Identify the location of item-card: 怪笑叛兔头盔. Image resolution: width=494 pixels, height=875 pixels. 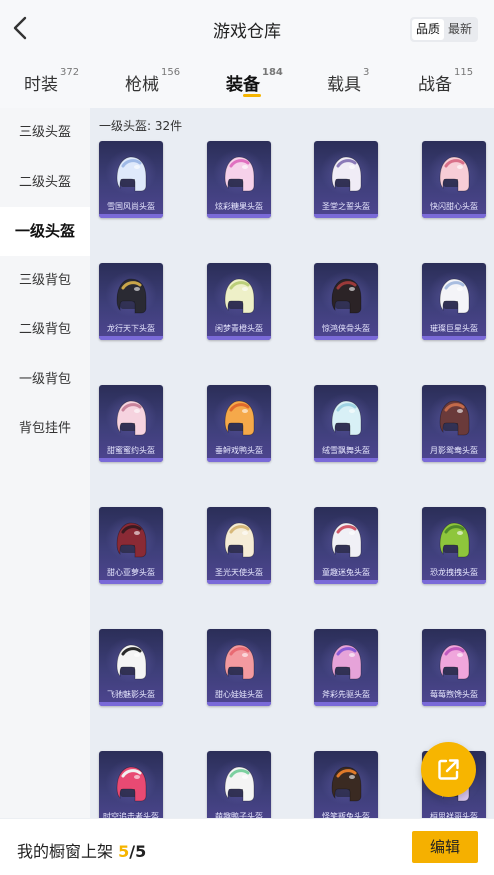
(346, 784).